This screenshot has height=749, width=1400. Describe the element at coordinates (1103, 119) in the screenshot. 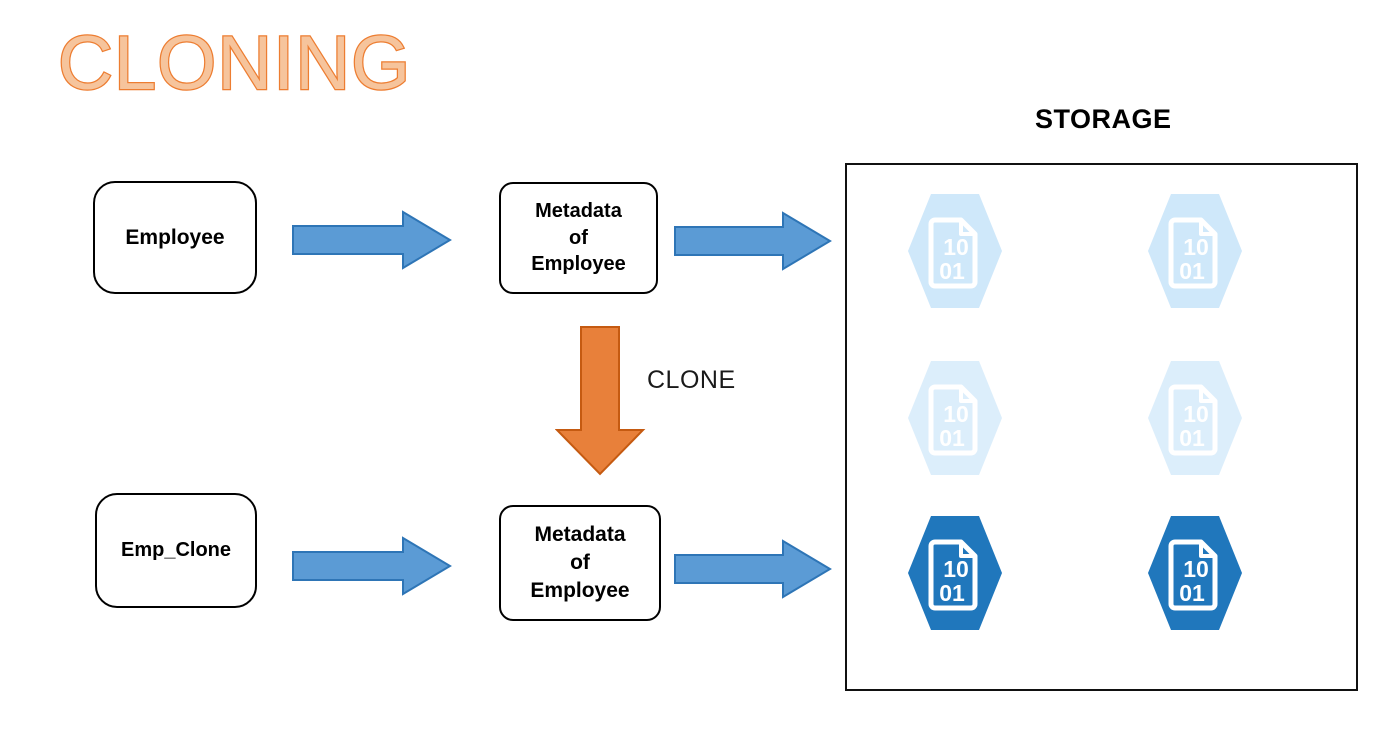

I see `storage-heading: STORAGE` at that location.